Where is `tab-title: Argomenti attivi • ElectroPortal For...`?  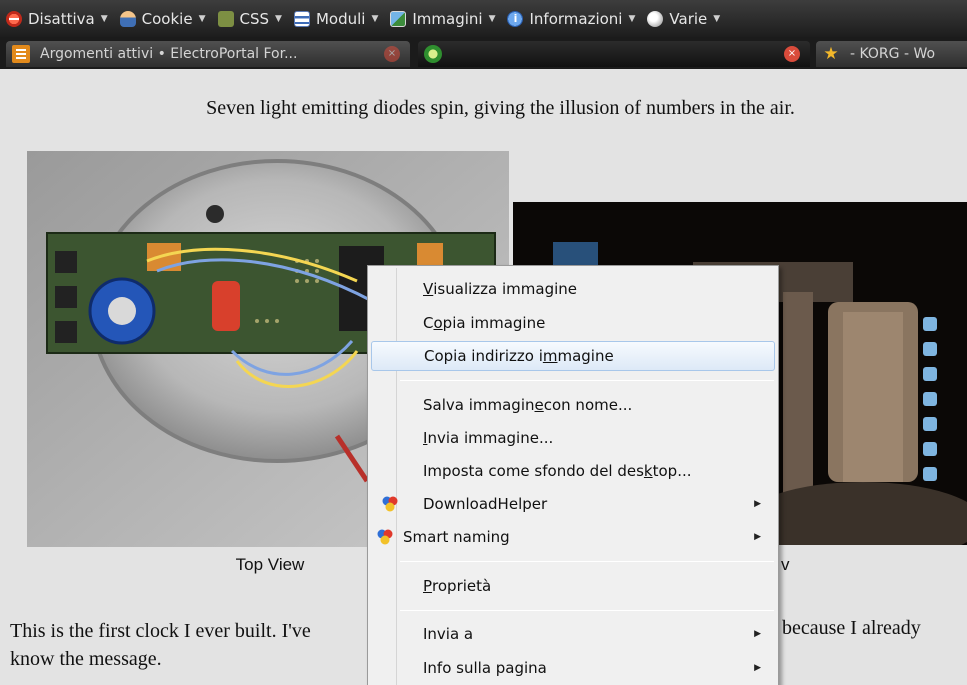 tab-title: Argomenti attivi • ElectroPortal For... is located at coordinates (169, 54).